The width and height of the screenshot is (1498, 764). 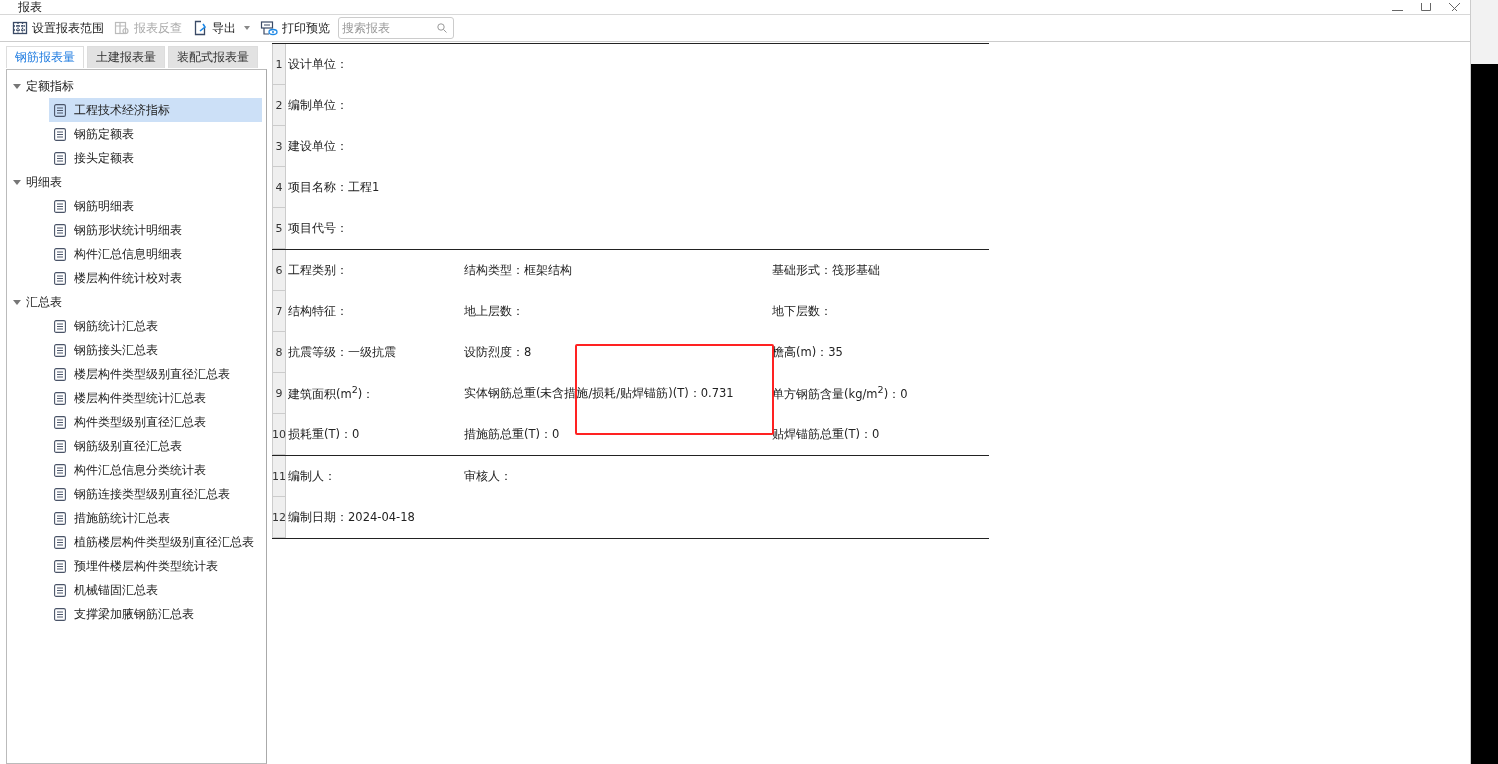 What do you see at coordinates (279, 187) in the screenshot?
I see `row-number: 4` at bounding box center [279, 187].